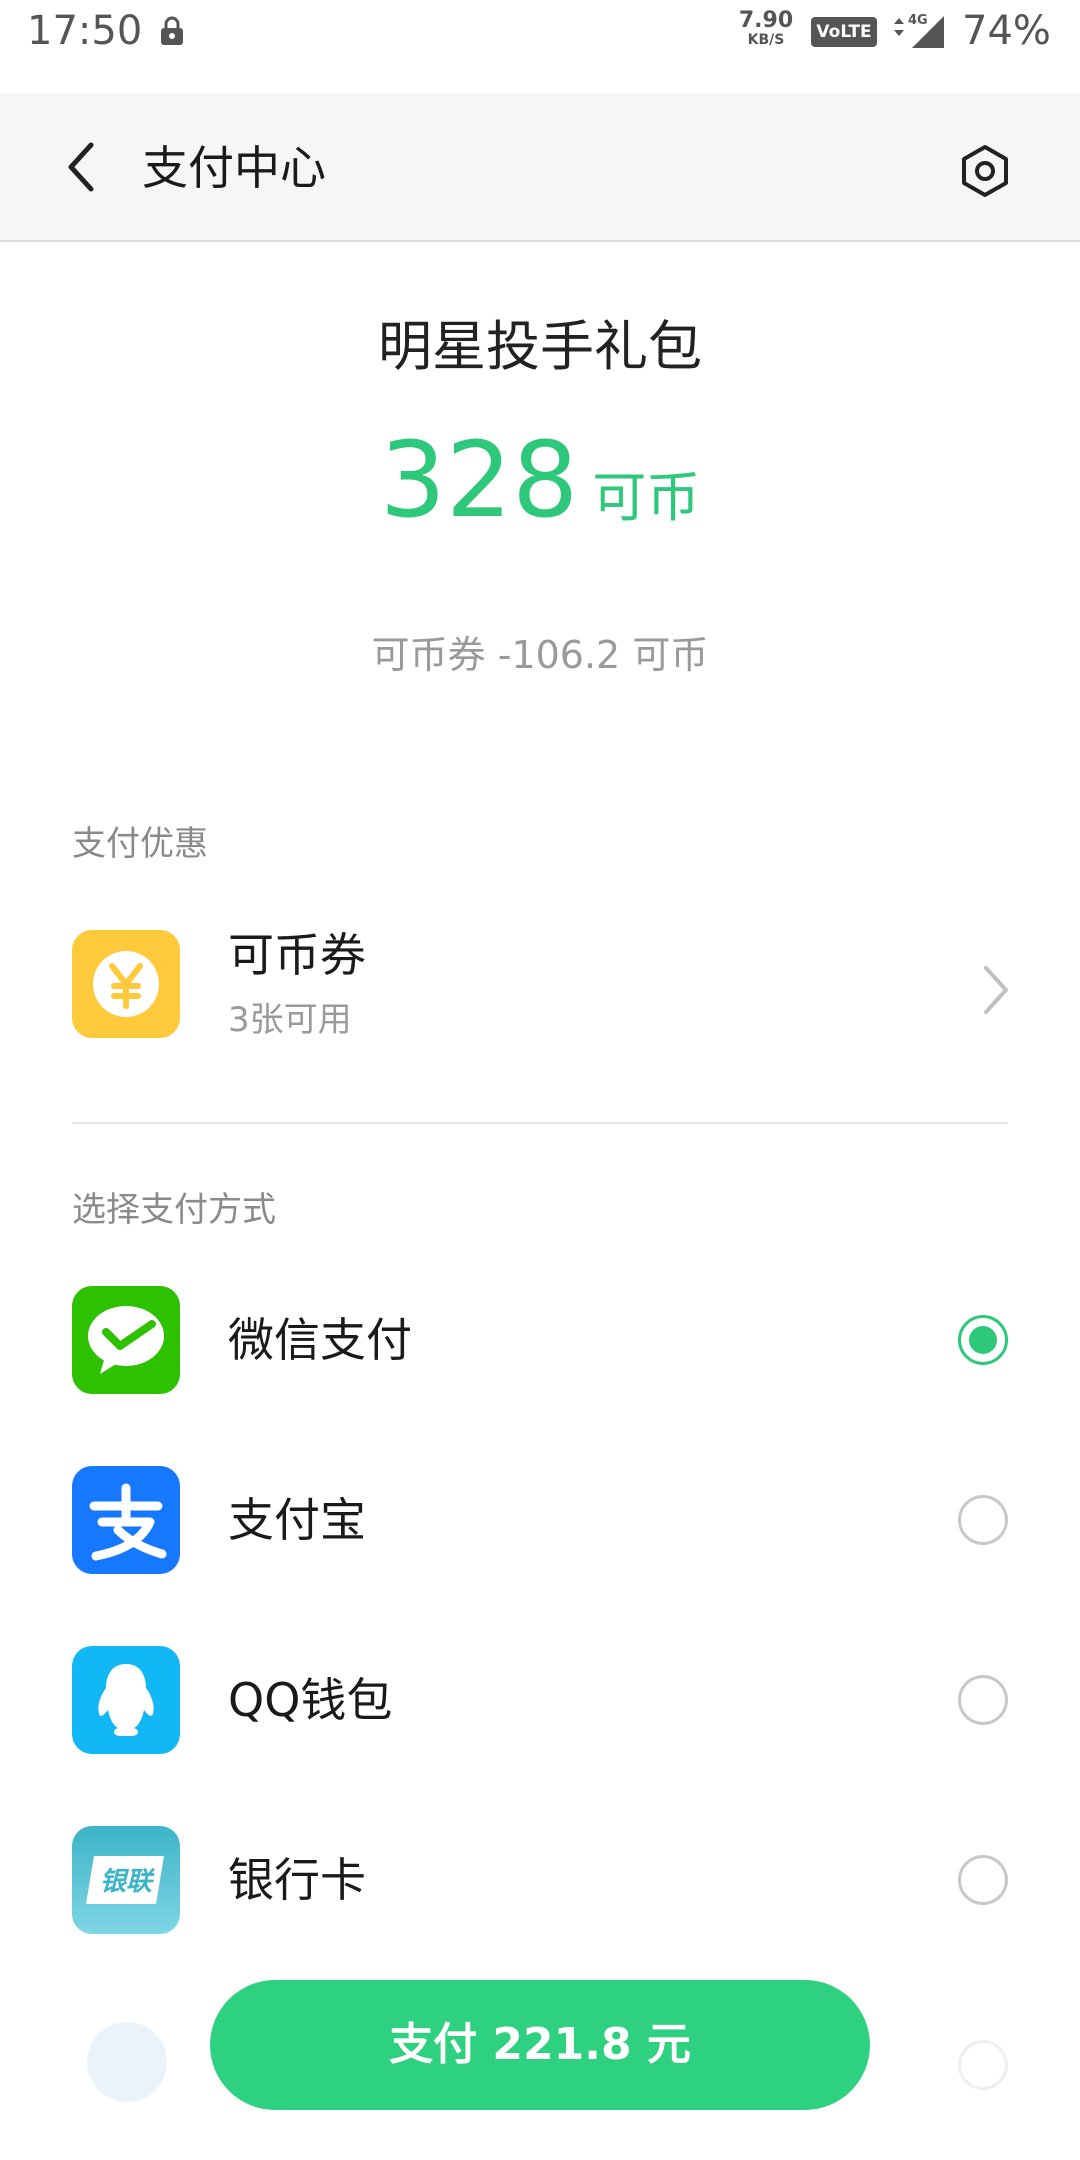 The height and width of the screenshot is (2160, 1080). I want to click on radio-alipay, so click(983, 1520).